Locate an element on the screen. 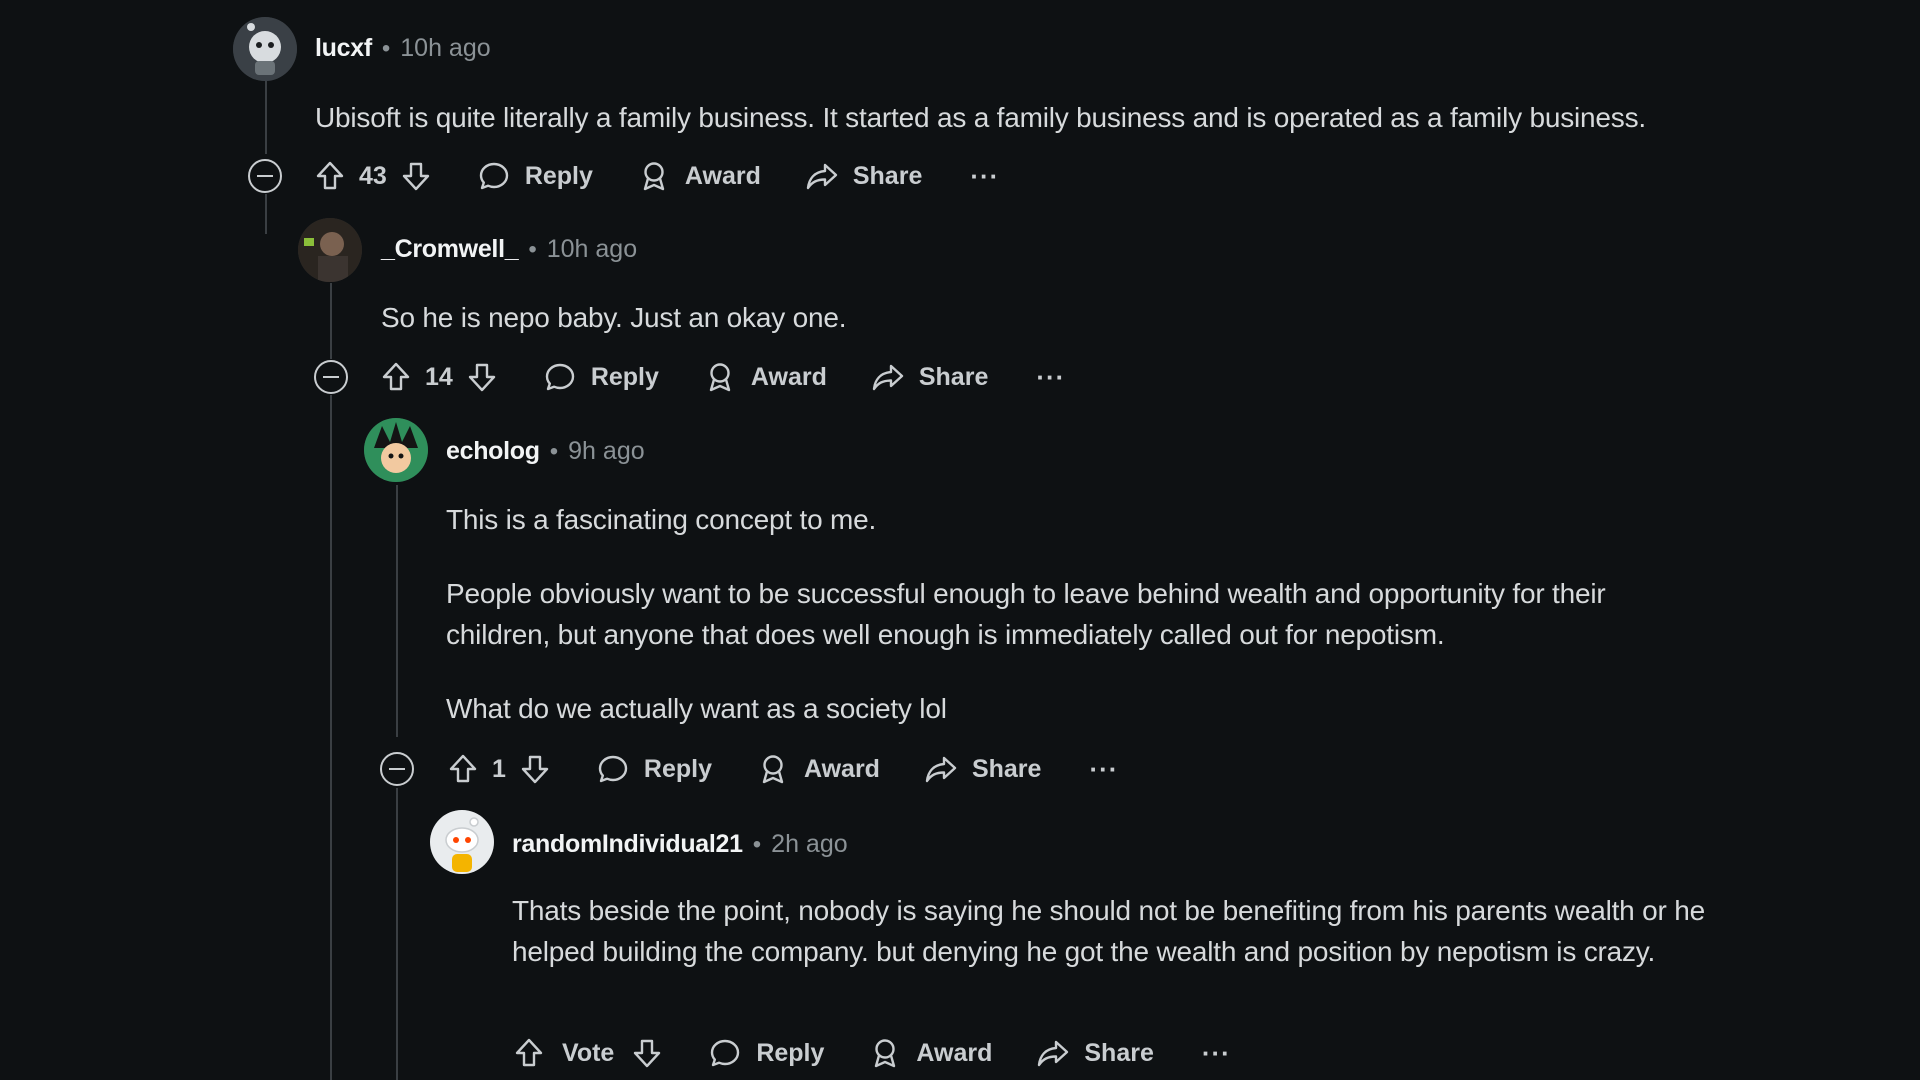 This screenshot has width=1920, height=1080. comment-meta: echolog • 9h ago is located at coordinates (545, 451).